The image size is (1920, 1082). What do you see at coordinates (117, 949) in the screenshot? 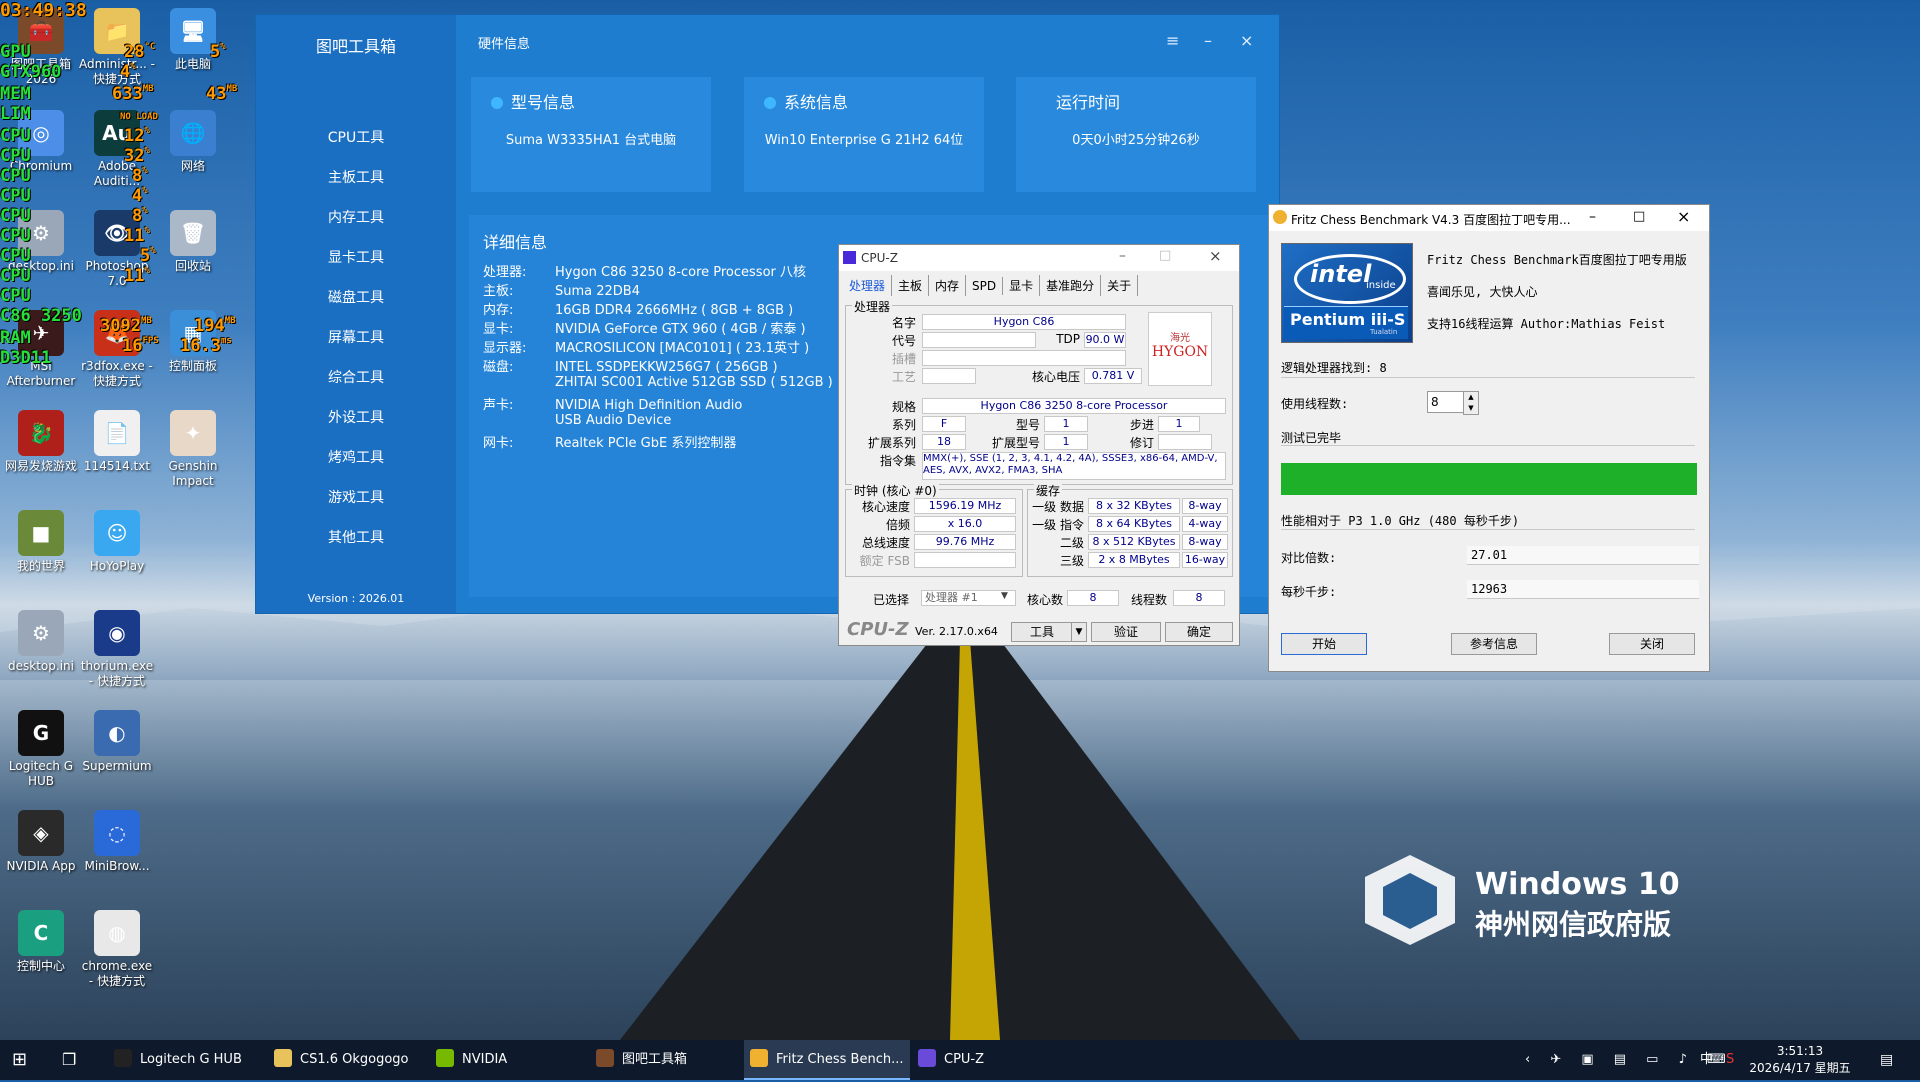
I see `desktop-icon: ◍ chrome.exe - 快捷方式` at bounding box center [117, 949].